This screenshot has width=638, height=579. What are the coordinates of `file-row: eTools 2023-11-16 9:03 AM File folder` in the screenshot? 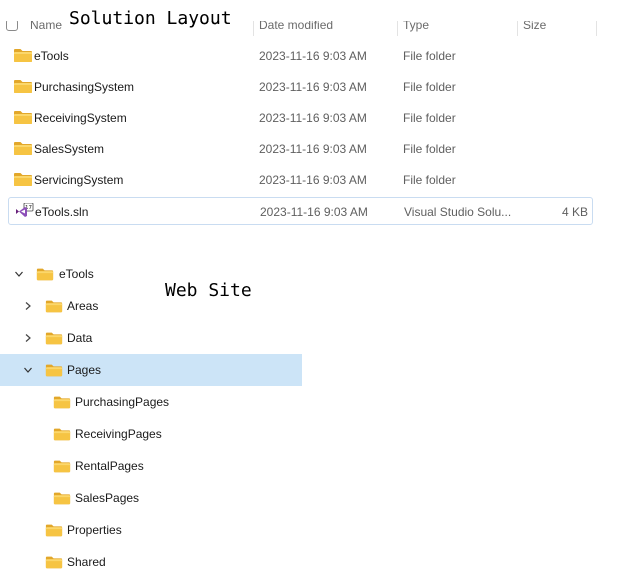 It's located at (300, 56).